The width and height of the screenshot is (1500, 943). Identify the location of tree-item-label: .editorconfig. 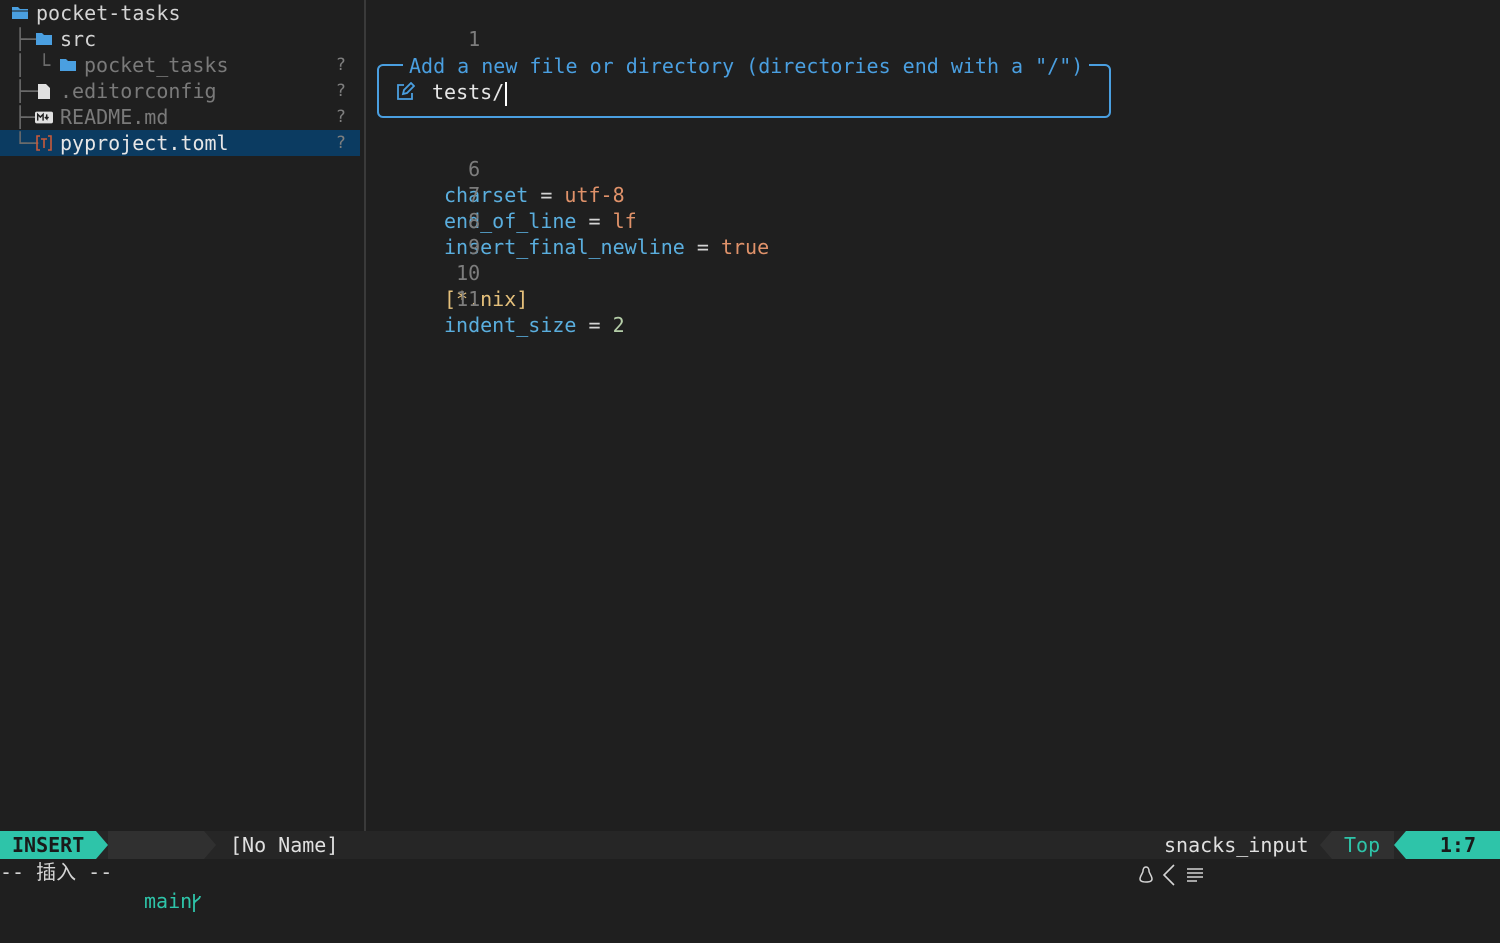
(138, 91).